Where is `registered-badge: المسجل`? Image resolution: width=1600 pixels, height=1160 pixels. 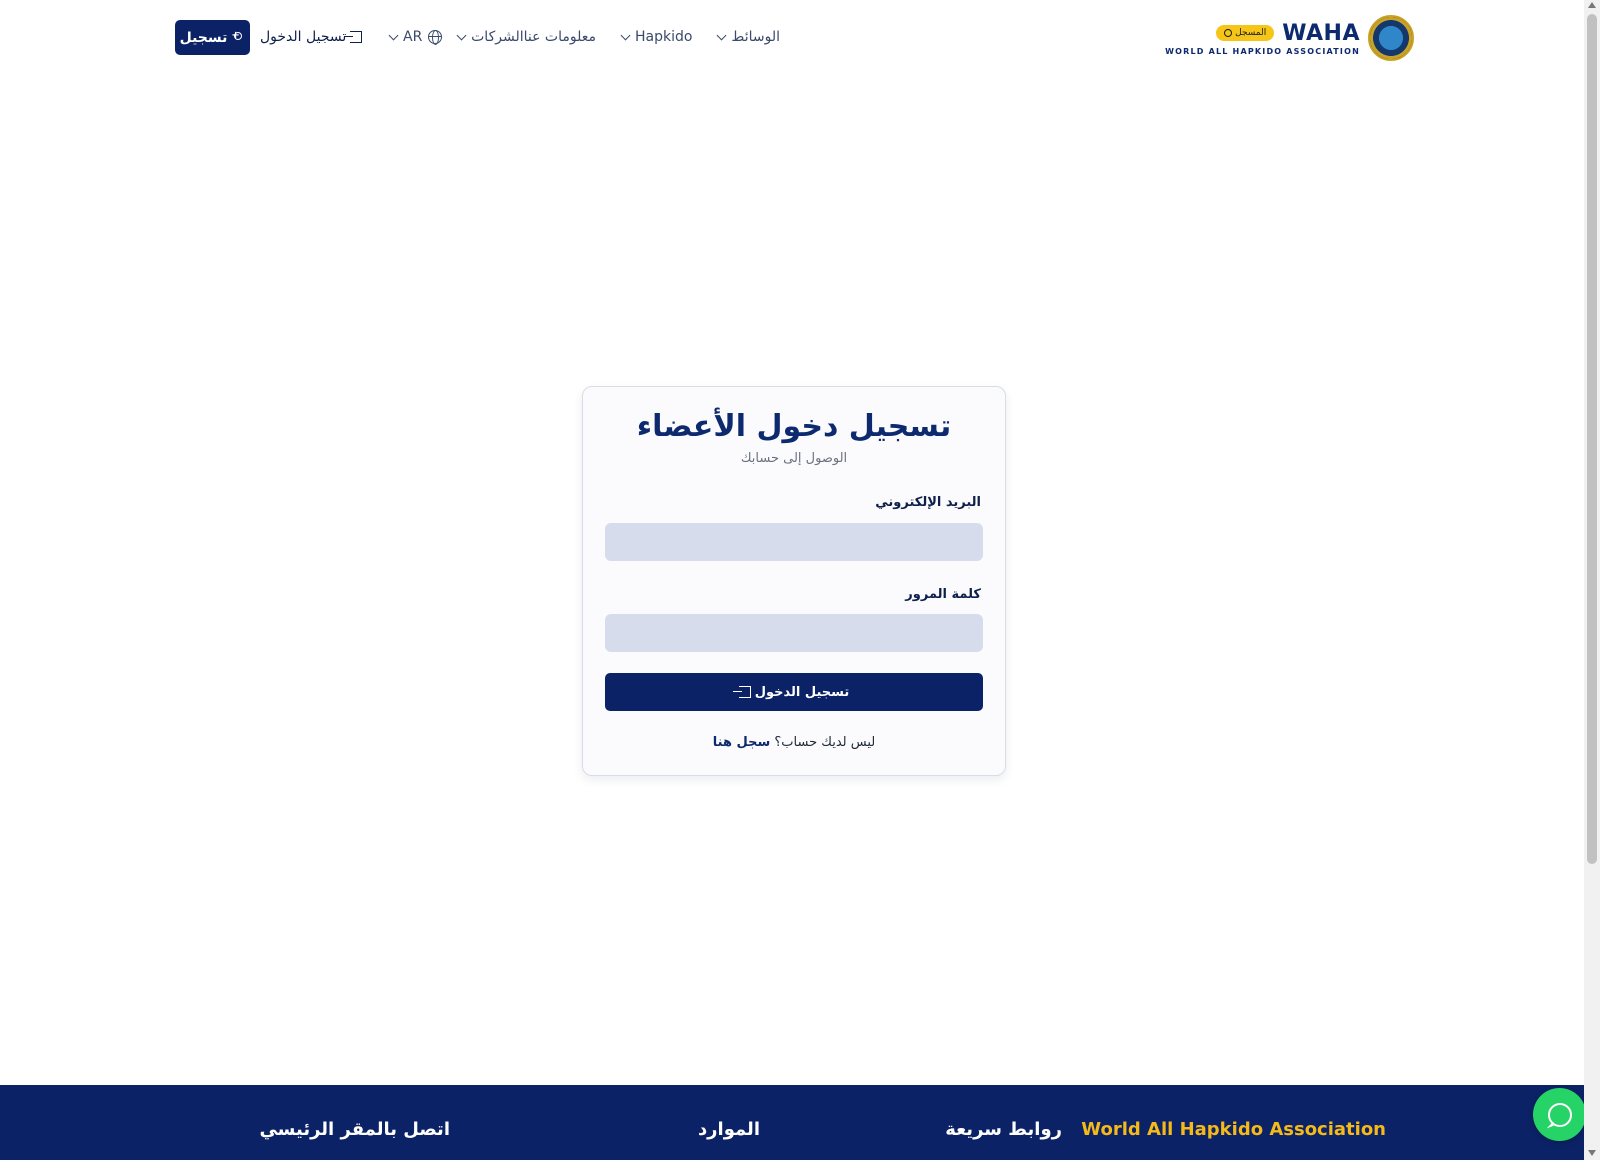 registered-badge: المسجل is located at coordinates (1245, 33).